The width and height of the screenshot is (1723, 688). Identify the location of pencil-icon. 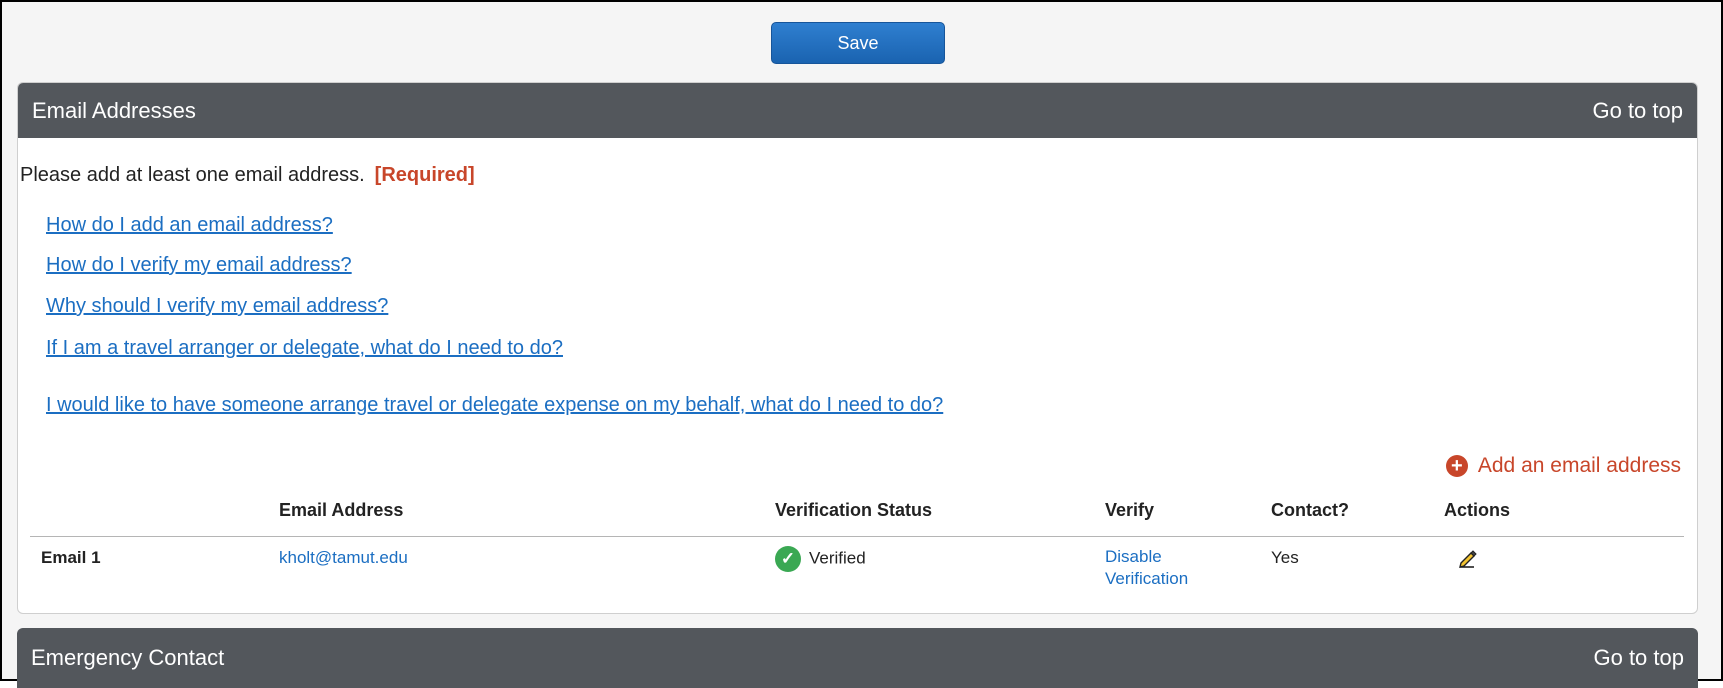
(1468, 559).